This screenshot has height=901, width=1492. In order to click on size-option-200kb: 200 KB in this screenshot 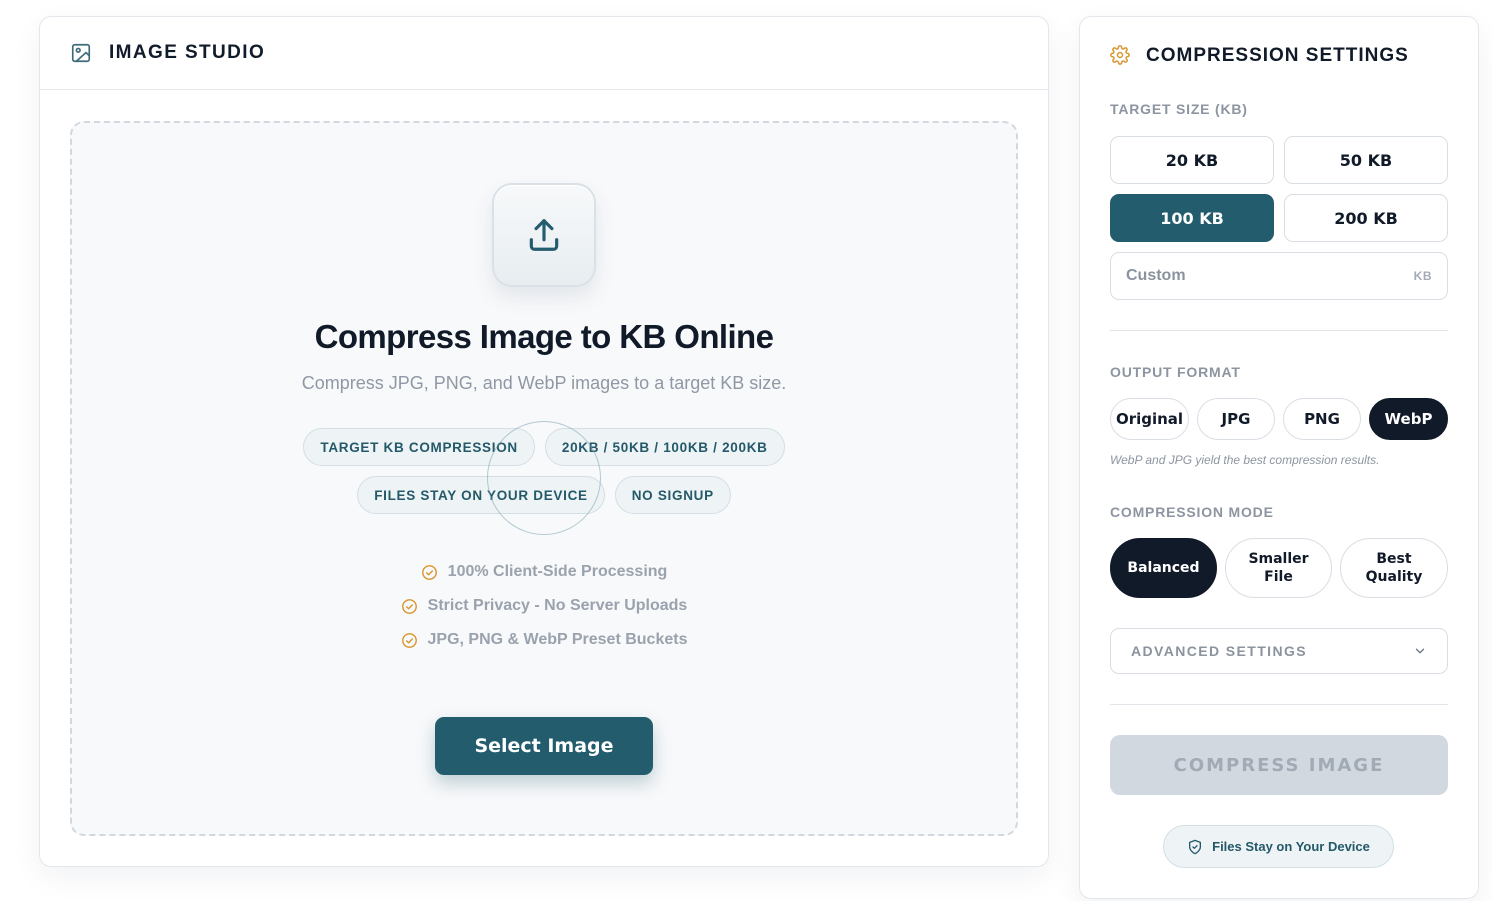, I will do `click(1366, 218)`.